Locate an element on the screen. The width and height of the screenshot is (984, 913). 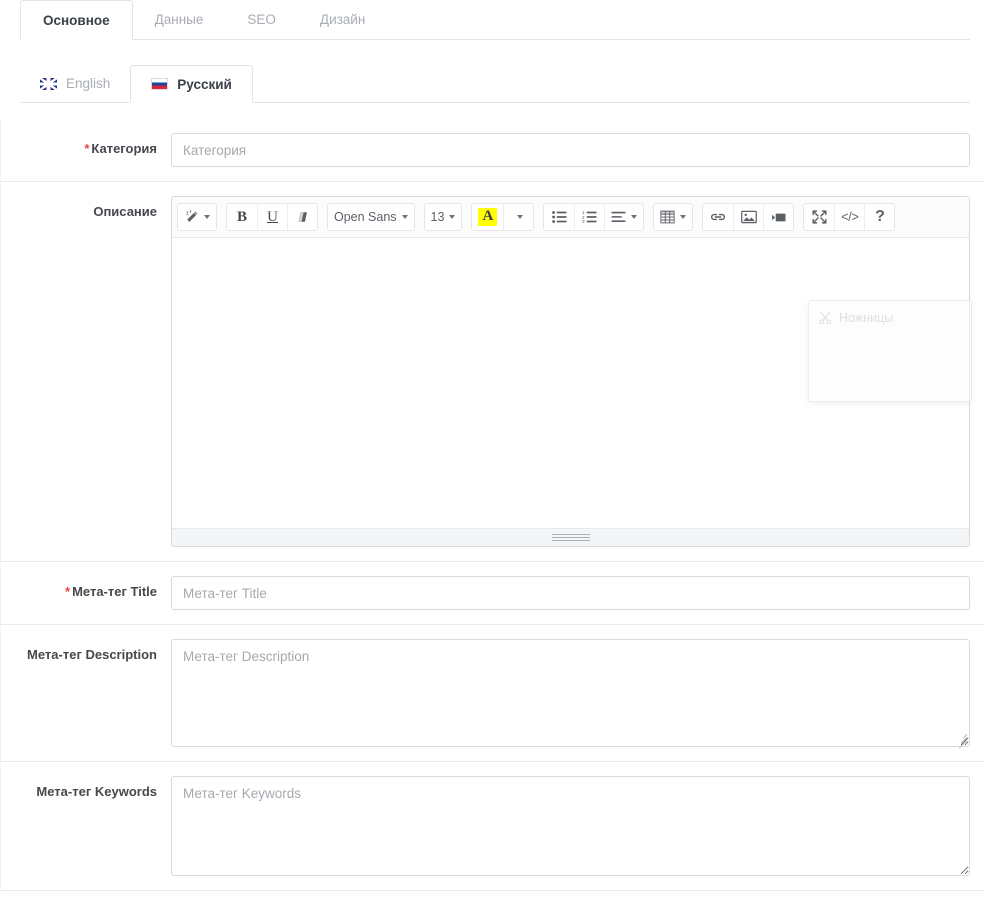
tab-label: Данные is located at coordinates (179, 19).